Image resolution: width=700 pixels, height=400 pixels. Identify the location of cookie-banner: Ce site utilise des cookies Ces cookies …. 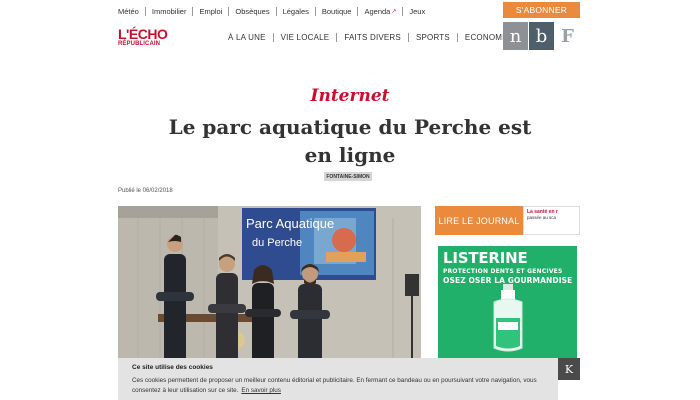
(338, 379).